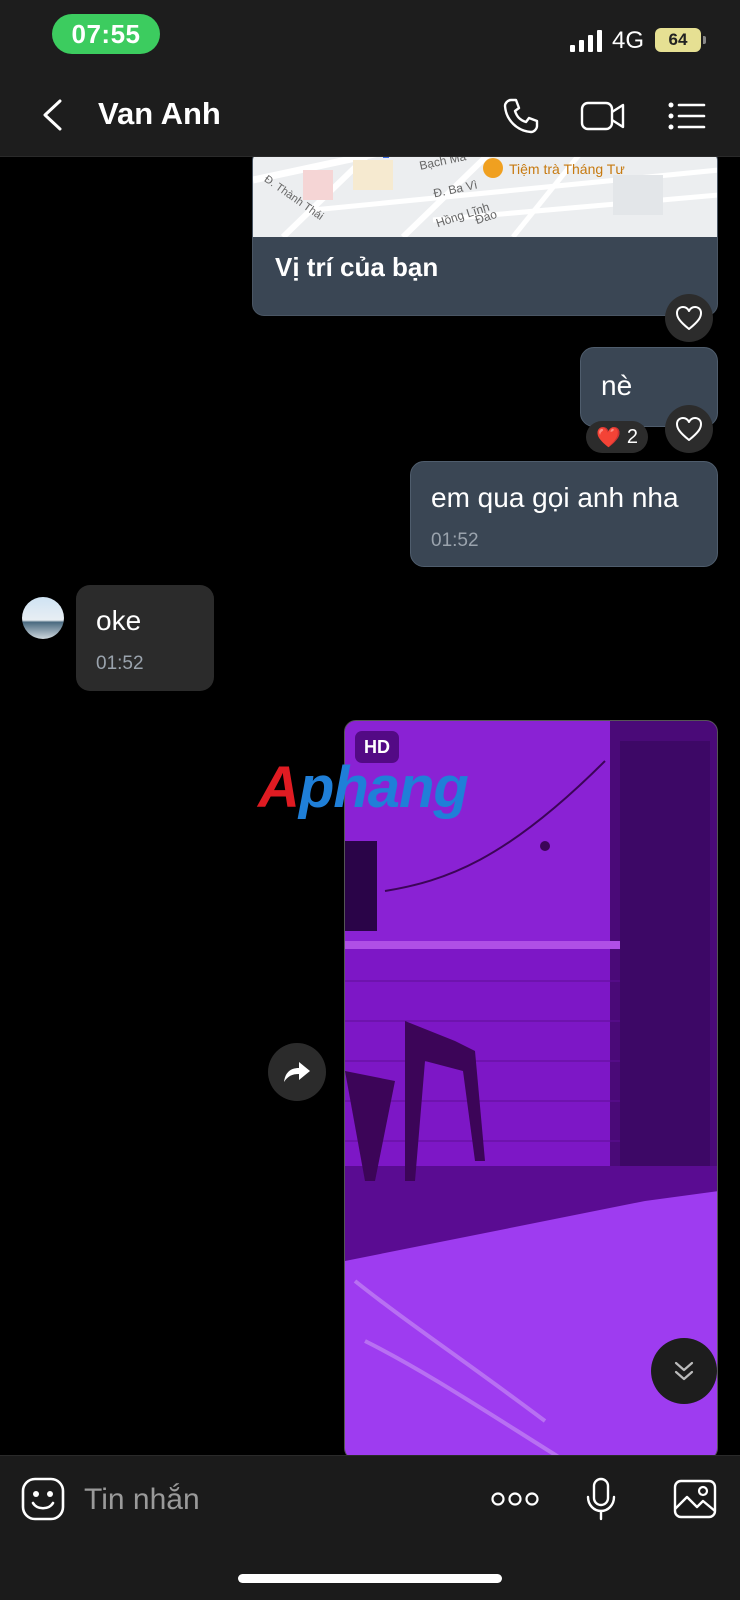  I want to click on message-input, so click(274, 1500).